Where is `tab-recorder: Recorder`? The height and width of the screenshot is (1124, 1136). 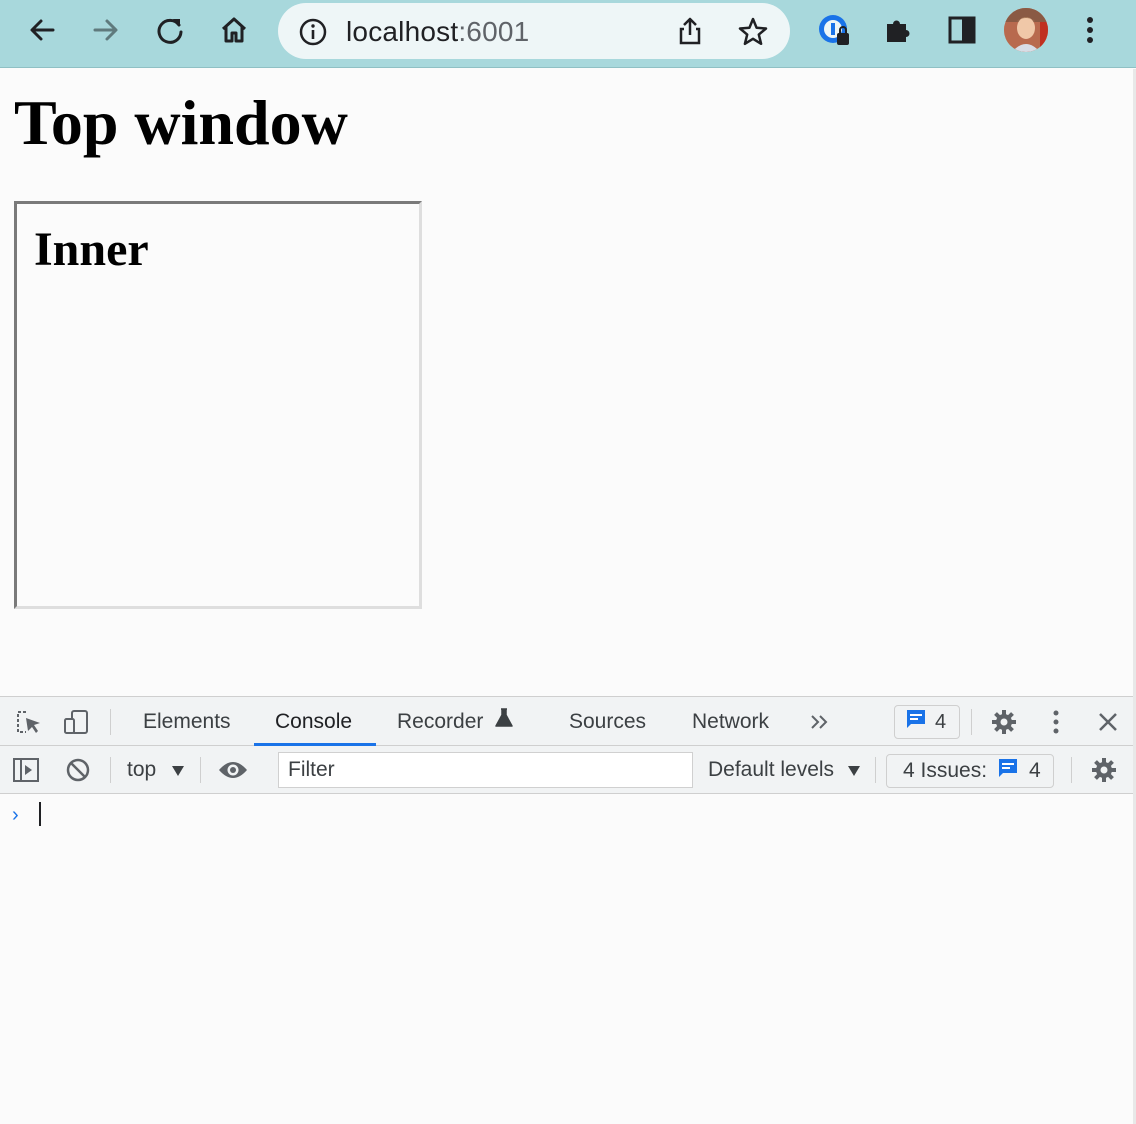 tab-recorder: Recorder is located at coordinates (455, 722).